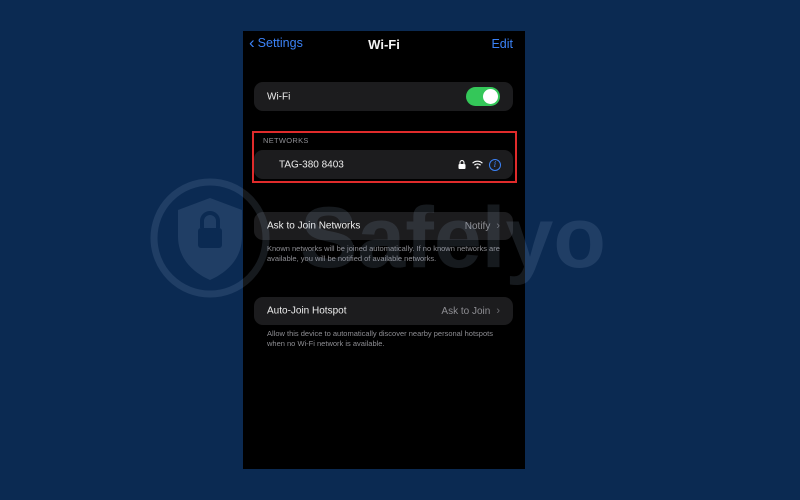 This screenshot has width=800, height=500. Describe the element at coordinates (495, 164) in the screenshot. I see `info-icon: i` at that location.